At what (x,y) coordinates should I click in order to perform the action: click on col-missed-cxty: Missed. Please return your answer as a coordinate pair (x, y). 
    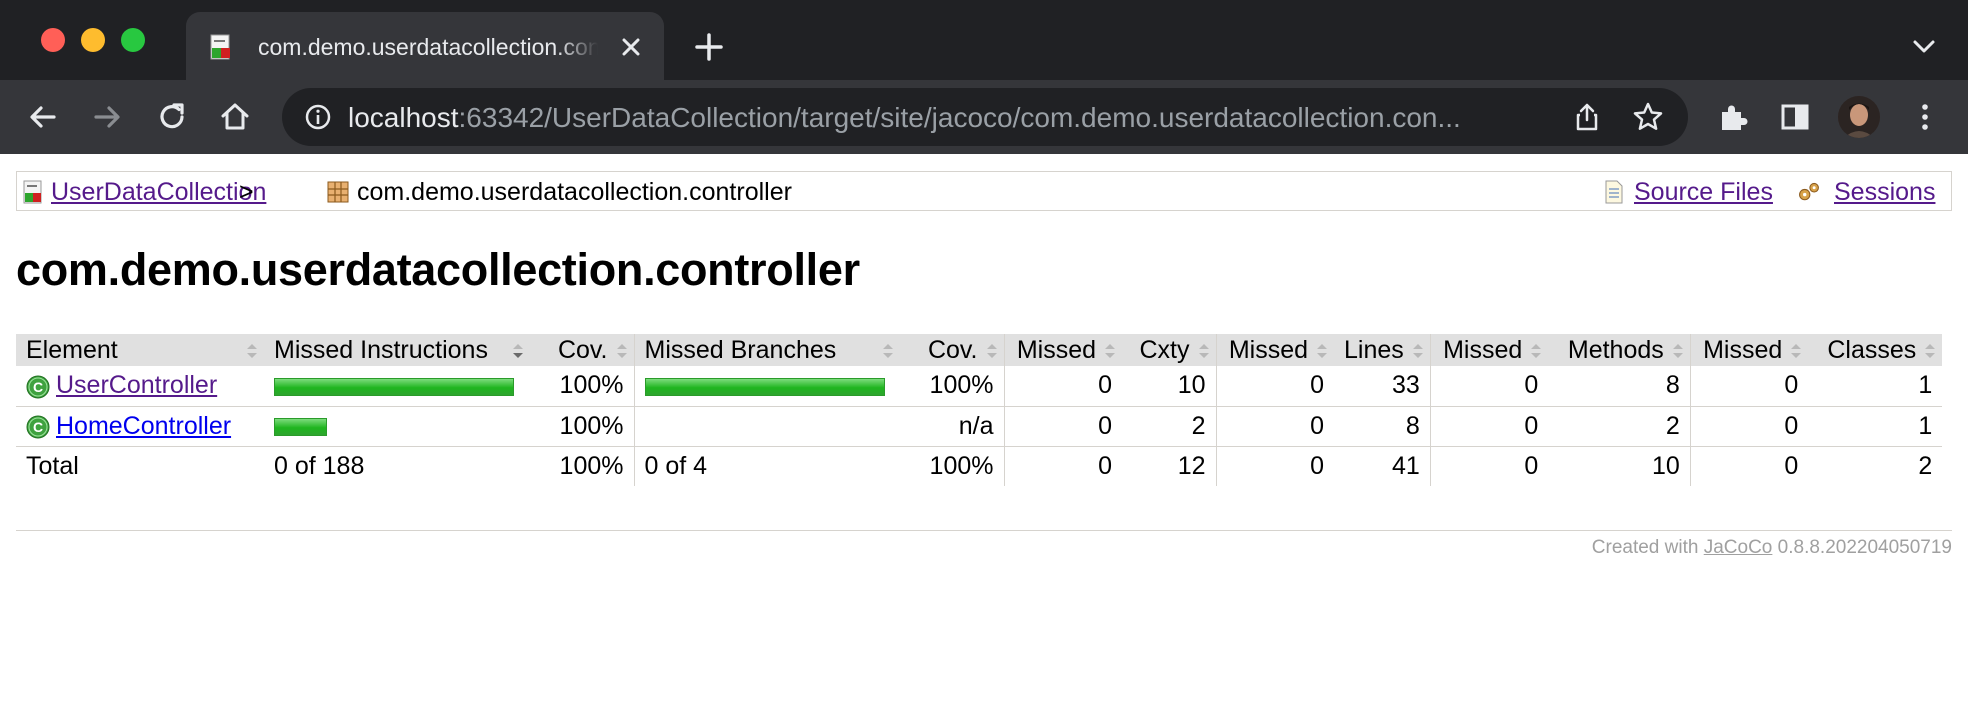
    Looking at the image, I should click on (1062, 350).